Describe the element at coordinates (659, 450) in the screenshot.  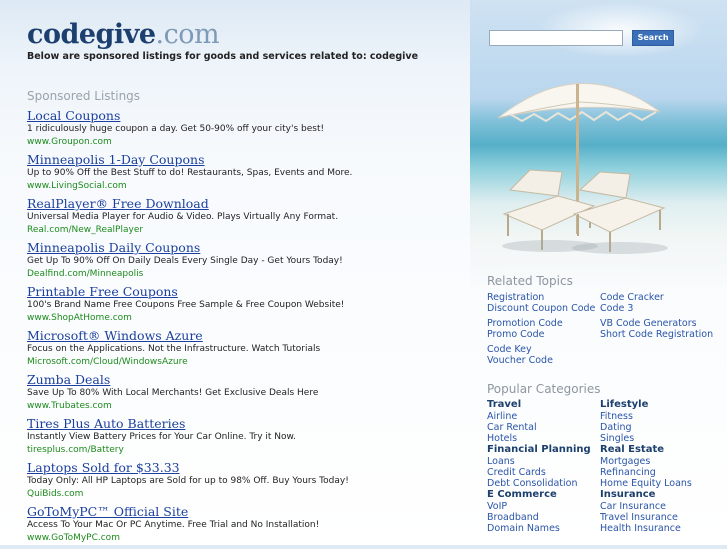
I see `category-heading-link: Real Estate` at that location.